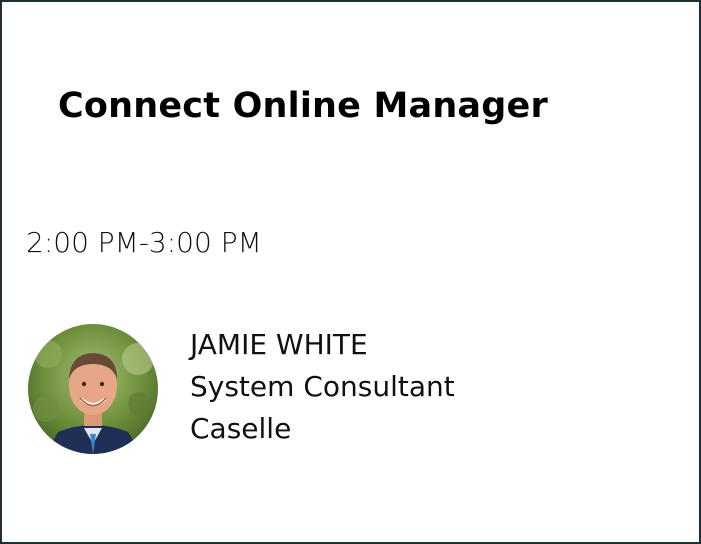 The width and height of the screenshot is (701, 544). I want to click on speaker-company: Caselle, so click(241, 428).